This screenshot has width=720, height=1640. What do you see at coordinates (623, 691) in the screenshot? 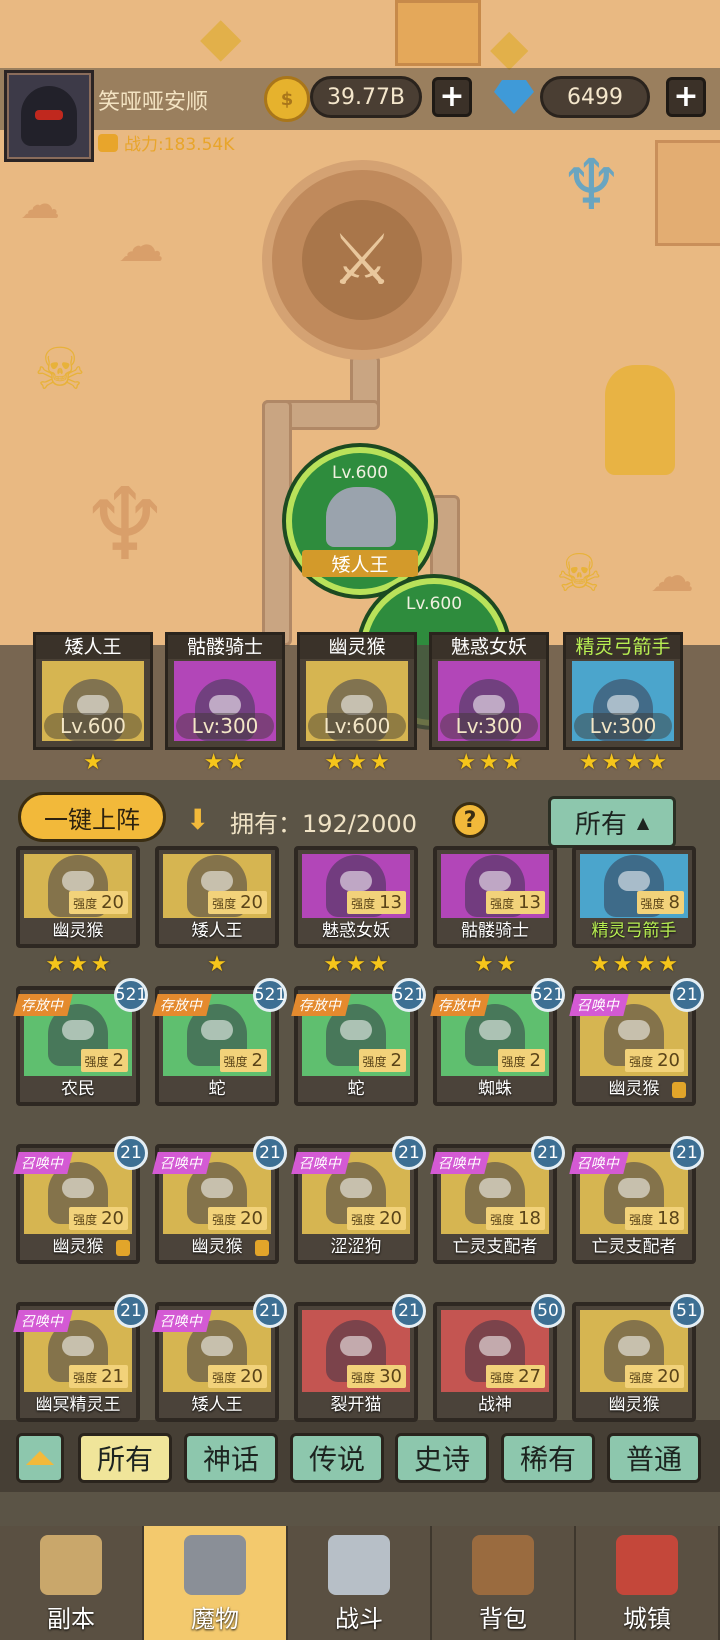
I see `team-slot-5: 精灵弓箭手 Lv:300` at bounding box center [623, 691].